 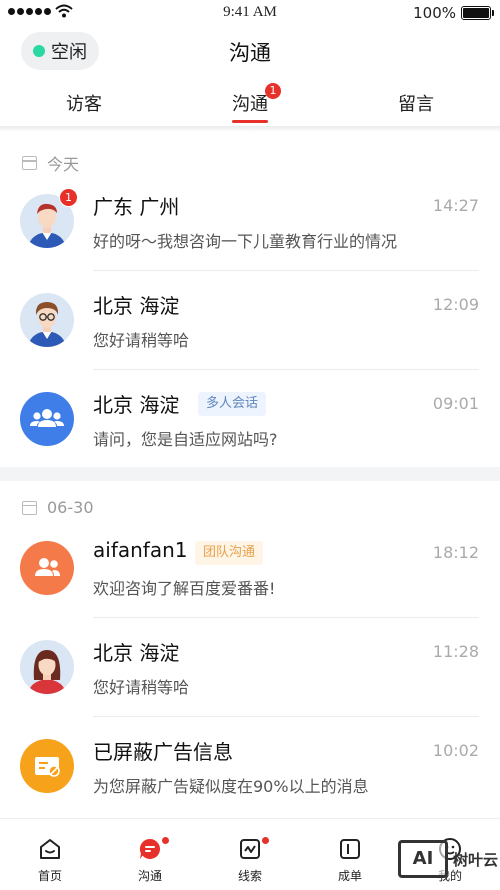 I want to click on battery-percent: 100%, so click(x=434, y=13).